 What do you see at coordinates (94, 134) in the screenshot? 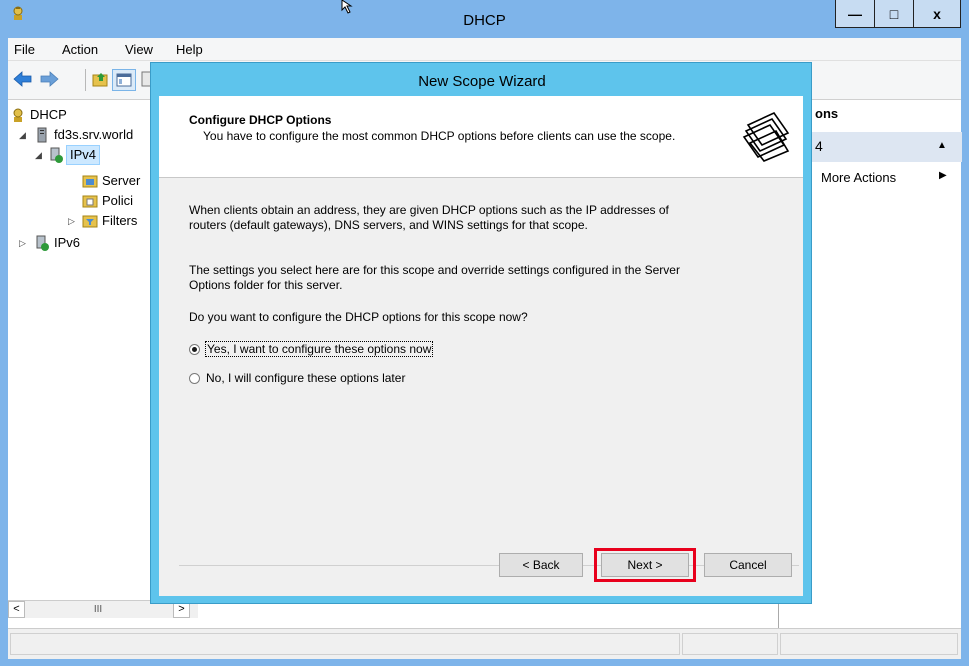
I see `tree-label-server: fd3s.srv.world` at bounding box center [94, 134].